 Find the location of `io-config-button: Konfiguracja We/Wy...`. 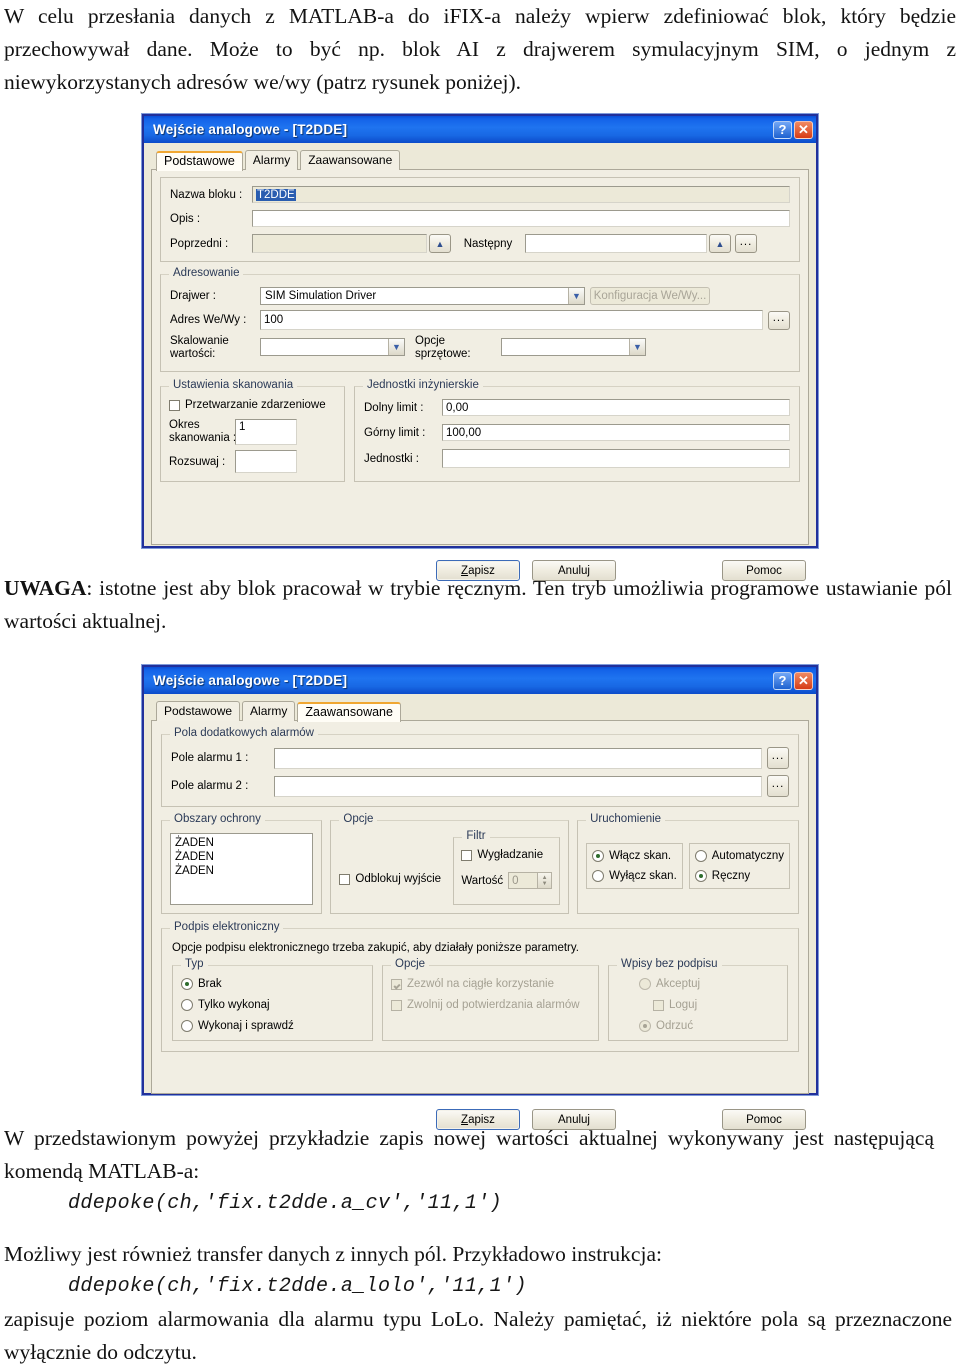

io-config-button: Konfiguracja We/Wy... is located at coordinates (650, 296).